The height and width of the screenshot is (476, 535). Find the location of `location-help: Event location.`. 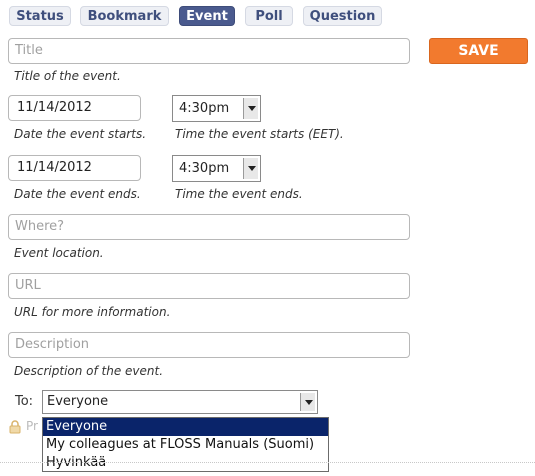

location-help: Event location. is located at coordinates (59, 253).